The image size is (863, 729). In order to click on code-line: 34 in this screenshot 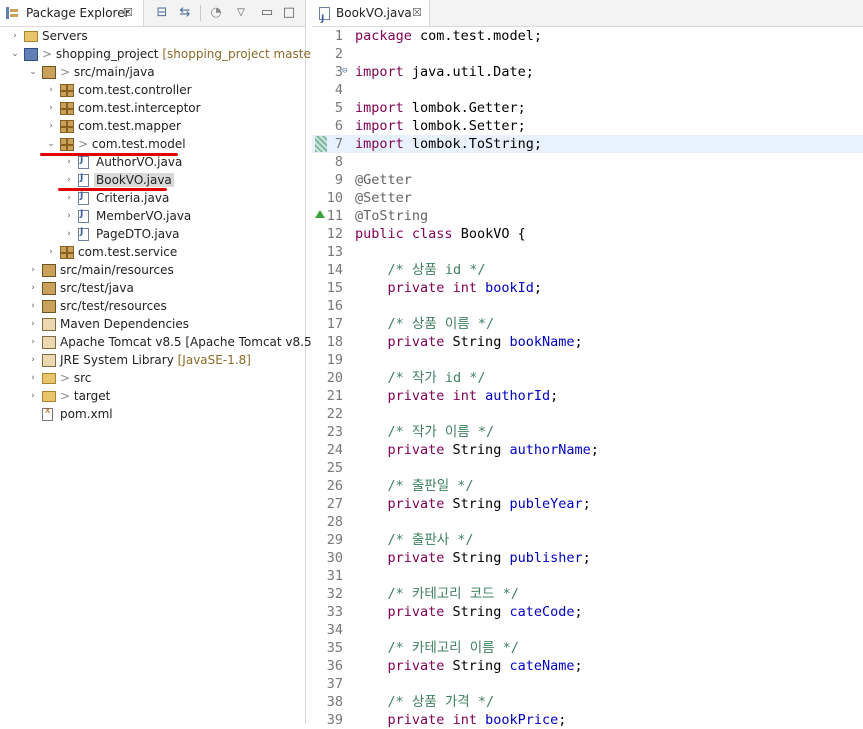, I will do `click(587, 630)`.